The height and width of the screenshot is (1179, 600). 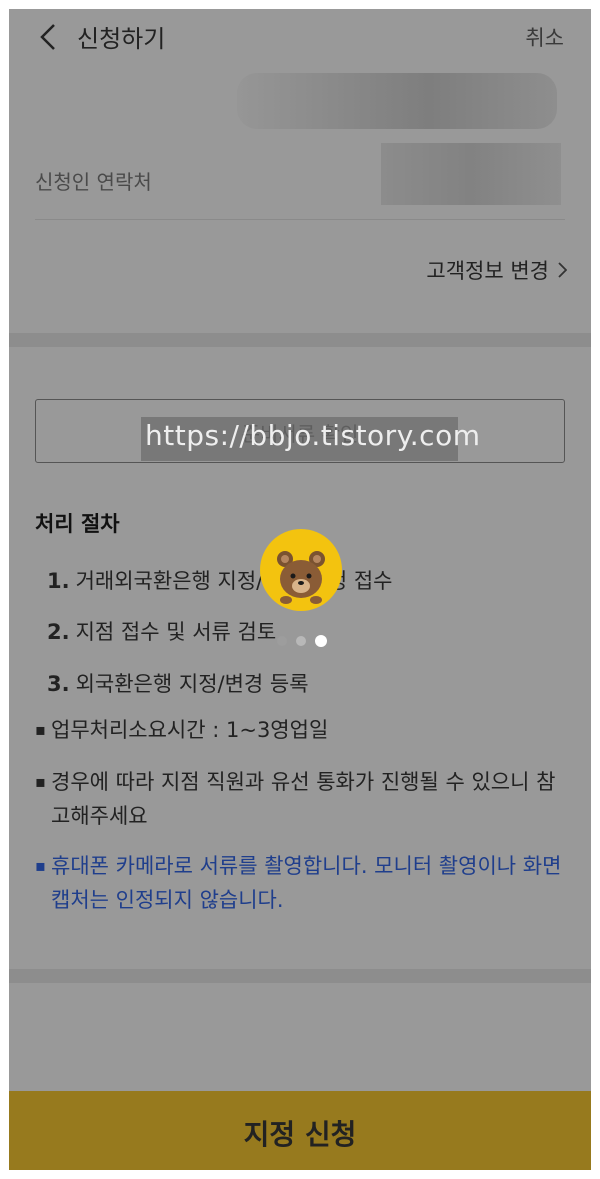 I want to click on apply-button: 지정 신청, so click(x=300, y=1130).